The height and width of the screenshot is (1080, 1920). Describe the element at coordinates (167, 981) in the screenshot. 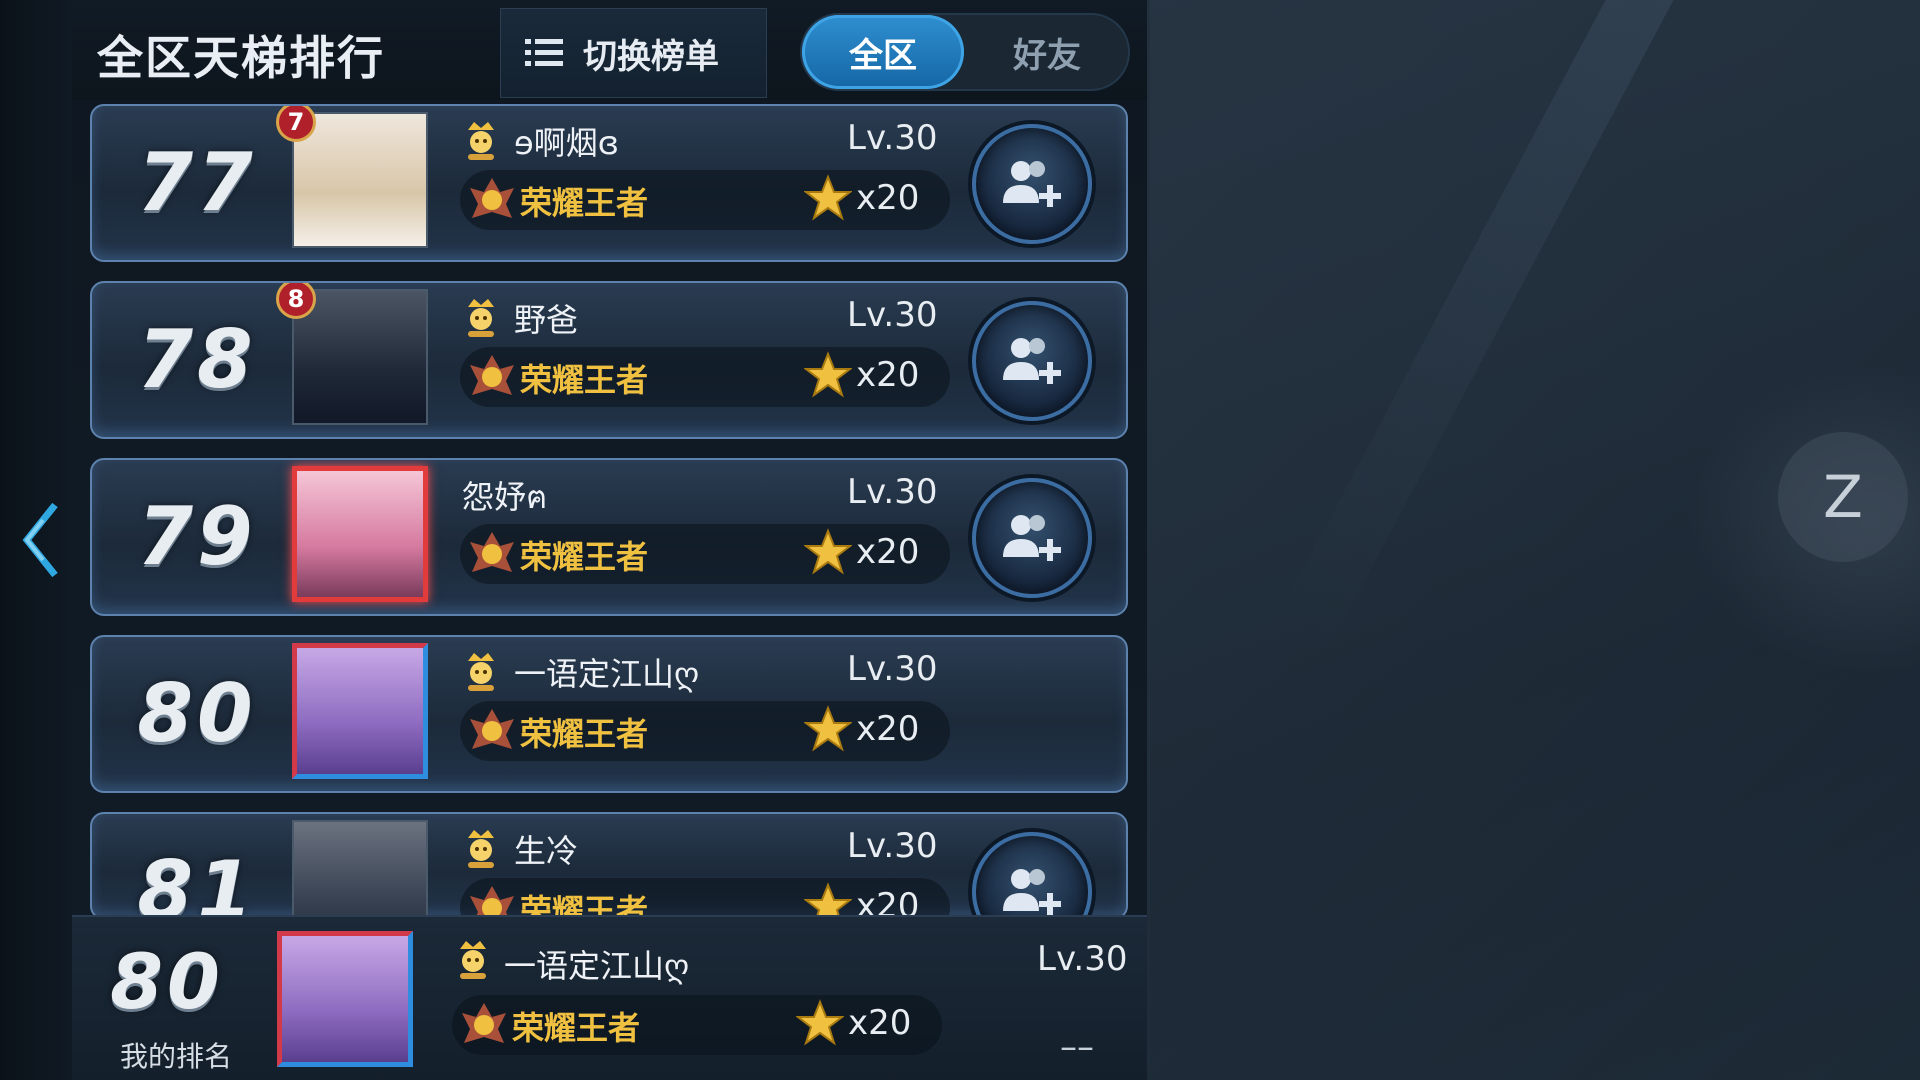

I see `my-rank-number: 80` at that location.